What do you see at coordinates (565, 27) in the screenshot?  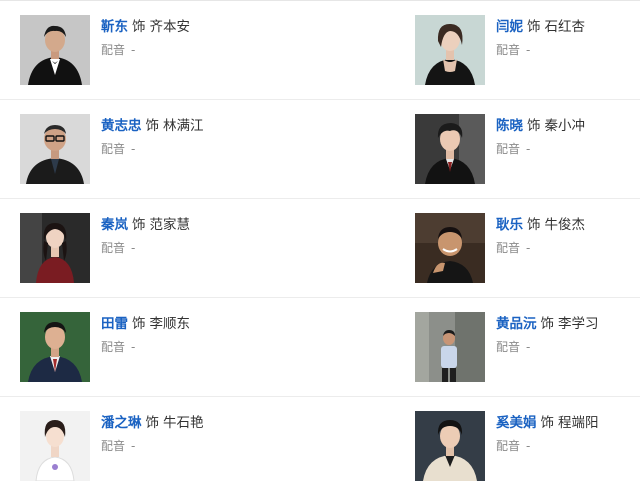 I see `role-name: 石红杏` at bounding box center [565, 27].